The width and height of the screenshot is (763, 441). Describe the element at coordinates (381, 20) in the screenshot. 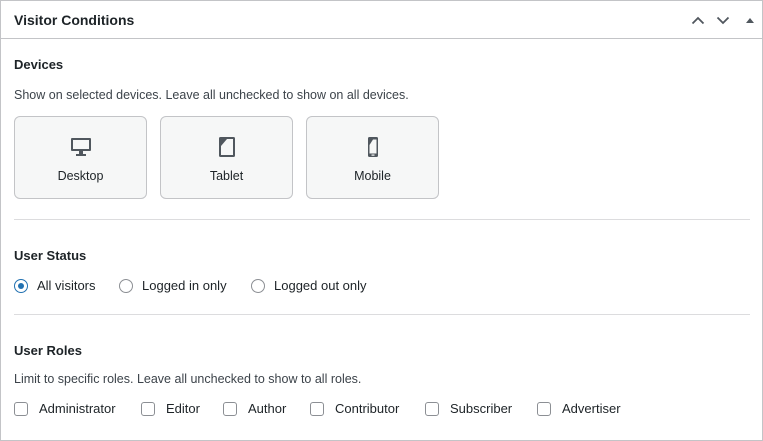

I see `panel-header: Visitor Conditions` at that location.